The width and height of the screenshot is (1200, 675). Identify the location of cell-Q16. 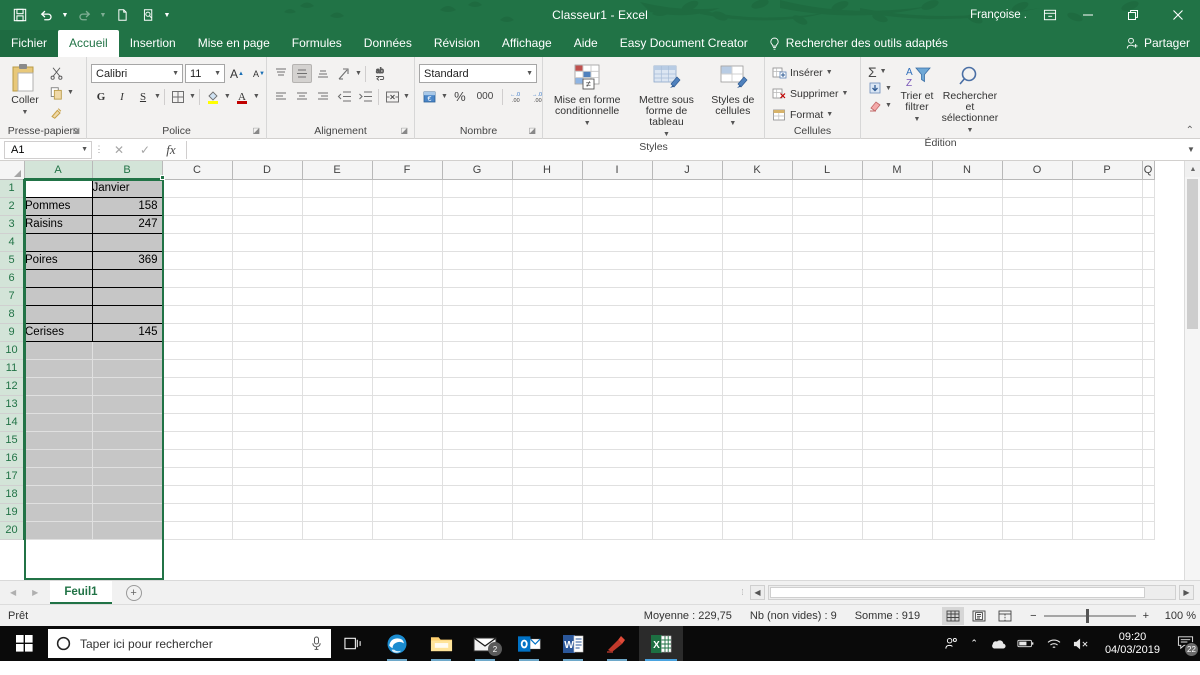
(1148, 458).